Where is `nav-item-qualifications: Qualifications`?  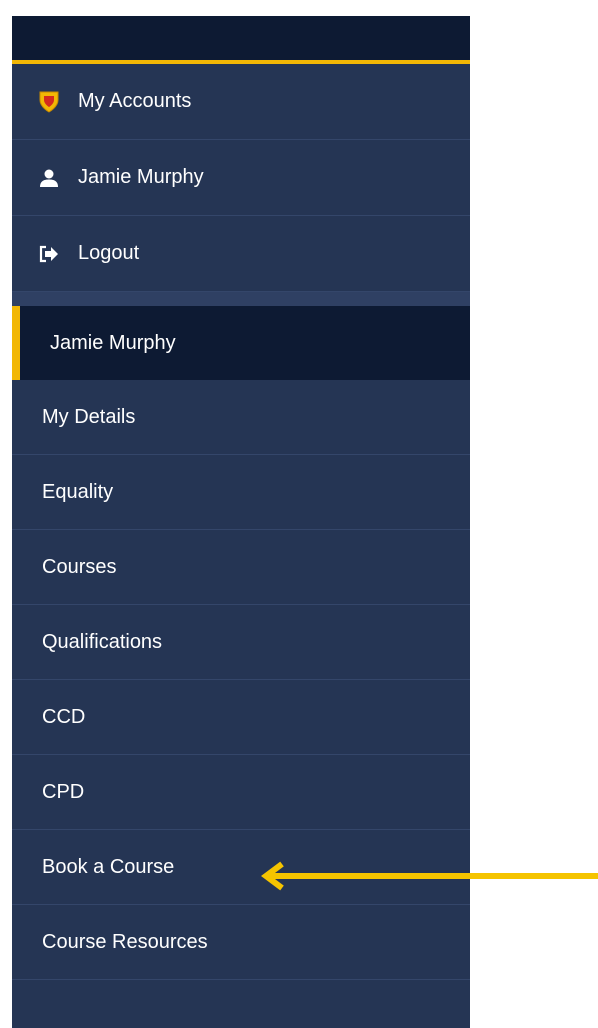 nav-item-qualifications: Qualifications is located at coordinates (241, 642).